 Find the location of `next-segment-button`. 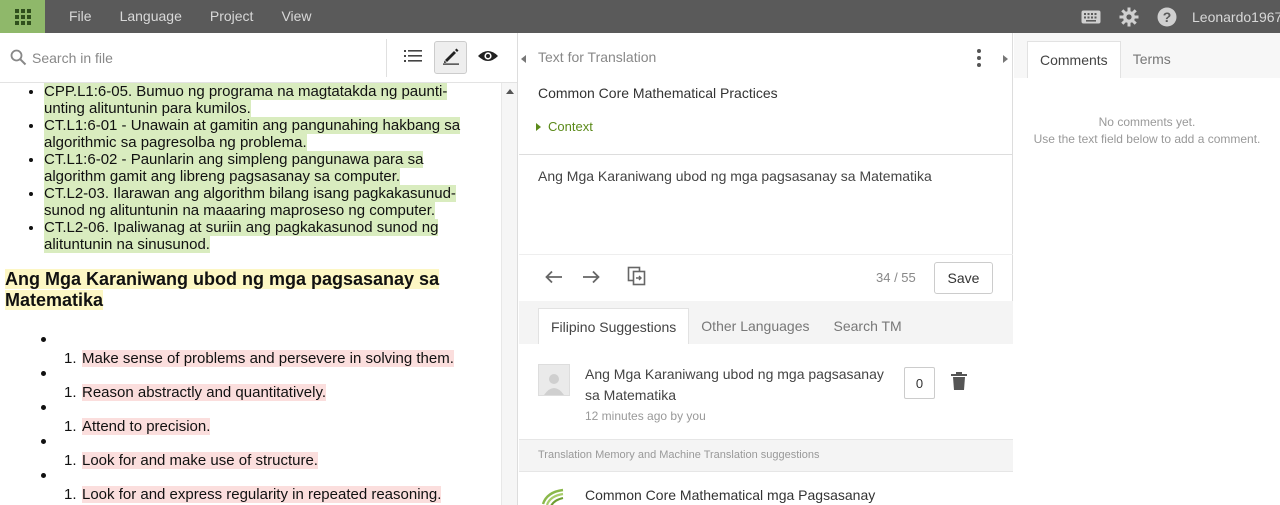

next-segment-button is located at coordinates (591, 278).